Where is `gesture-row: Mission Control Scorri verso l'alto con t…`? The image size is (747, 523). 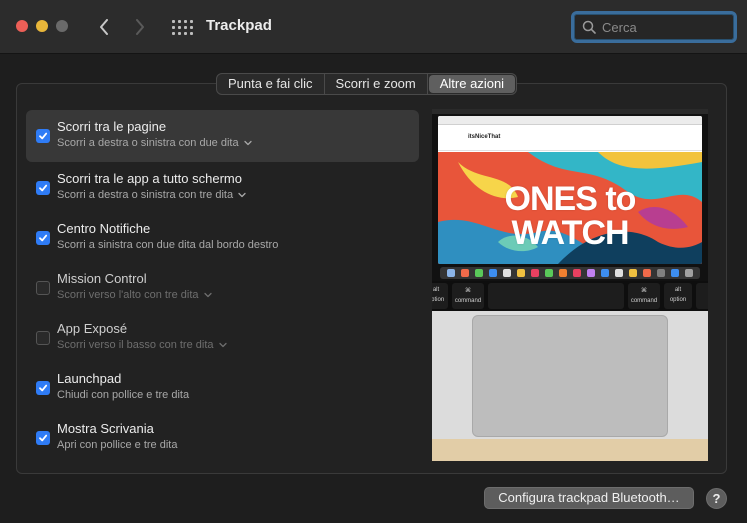
gesture-row: Mission Control Scorri verso l'alto con t… is located at coordinates (222, 287).